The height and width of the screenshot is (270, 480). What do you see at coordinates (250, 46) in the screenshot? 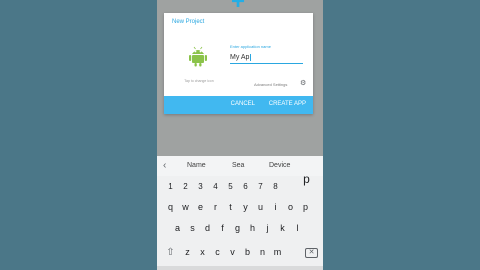
I see `app-name-placeholder: Enter application name` at bounding box center [250, 46].